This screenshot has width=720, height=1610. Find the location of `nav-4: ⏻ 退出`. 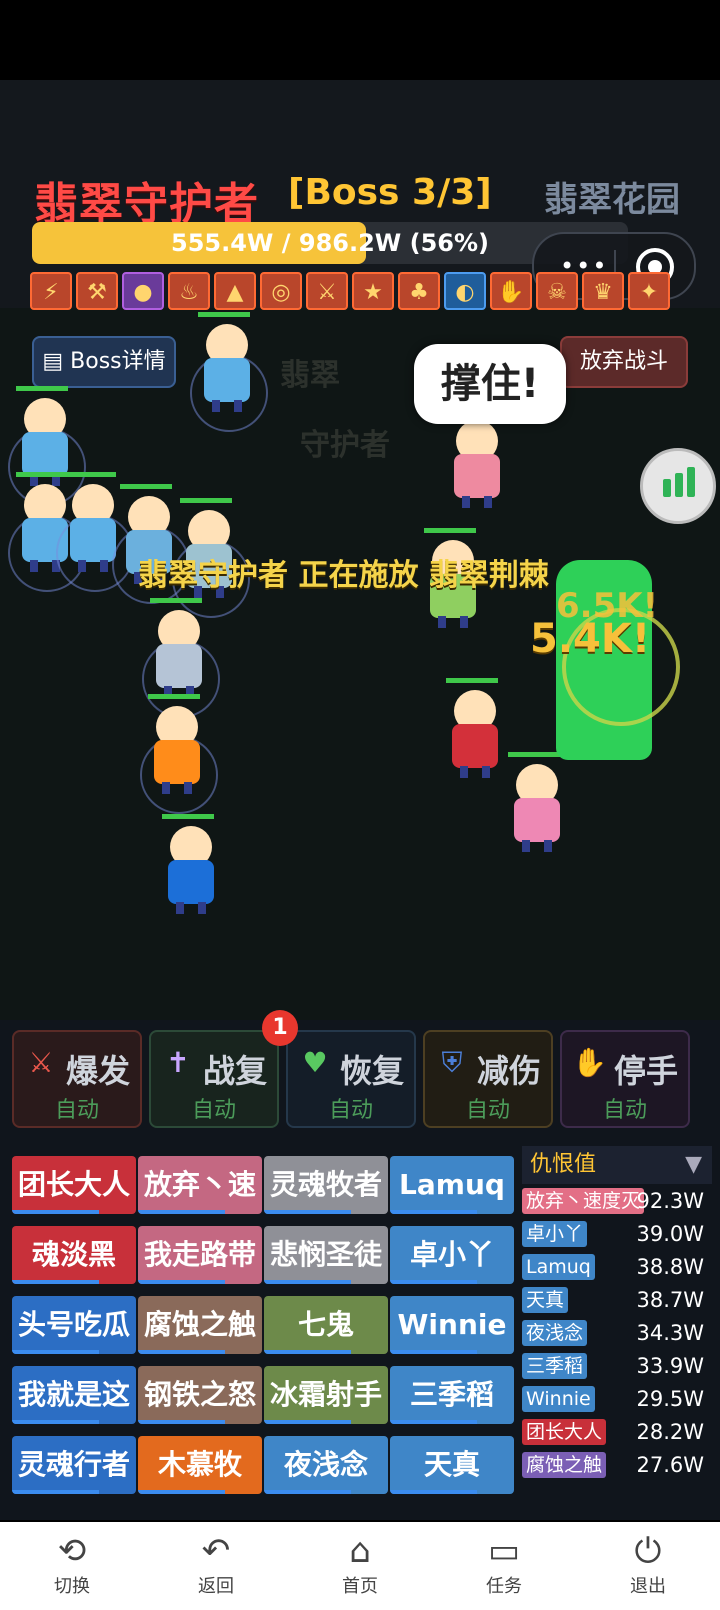

nav-4: ⏻ 退出 is located at coordinates (648, 1564).